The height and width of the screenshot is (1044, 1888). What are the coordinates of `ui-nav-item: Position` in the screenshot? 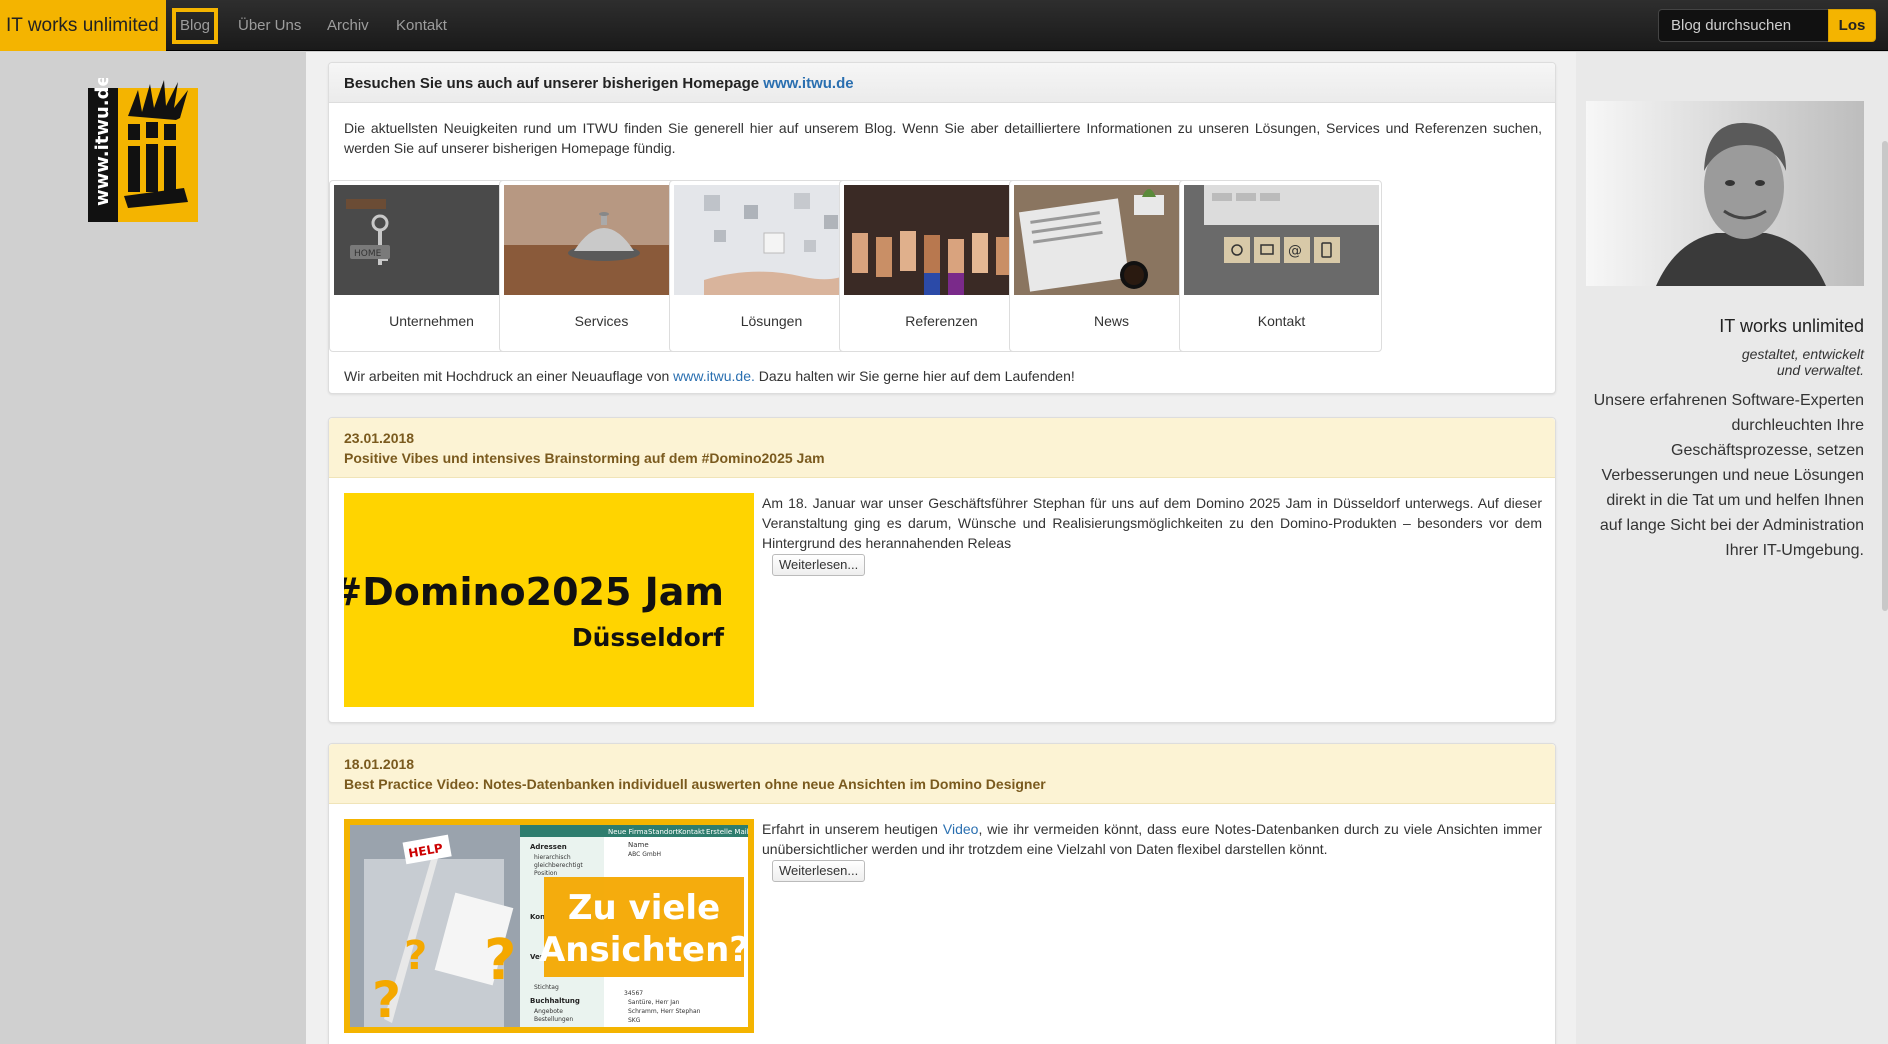 It's located at (546, 873).